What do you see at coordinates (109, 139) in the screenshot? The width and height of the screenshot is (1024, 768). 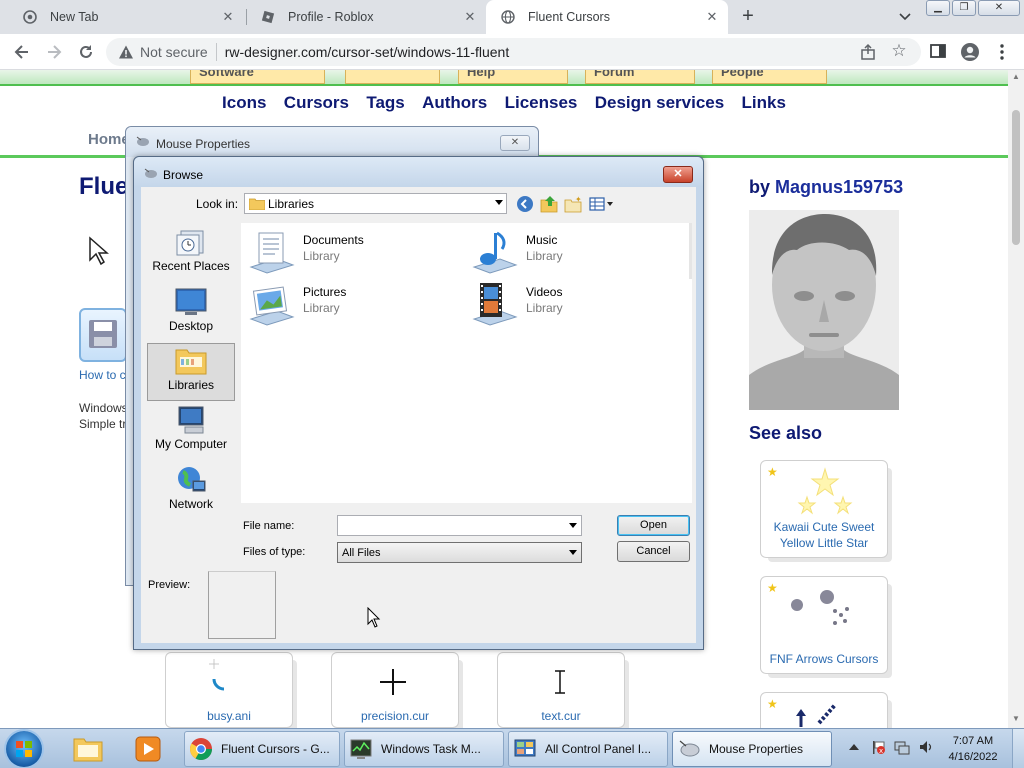 I see `breadcrumb-home: Home` at bounding box center [109, 139].